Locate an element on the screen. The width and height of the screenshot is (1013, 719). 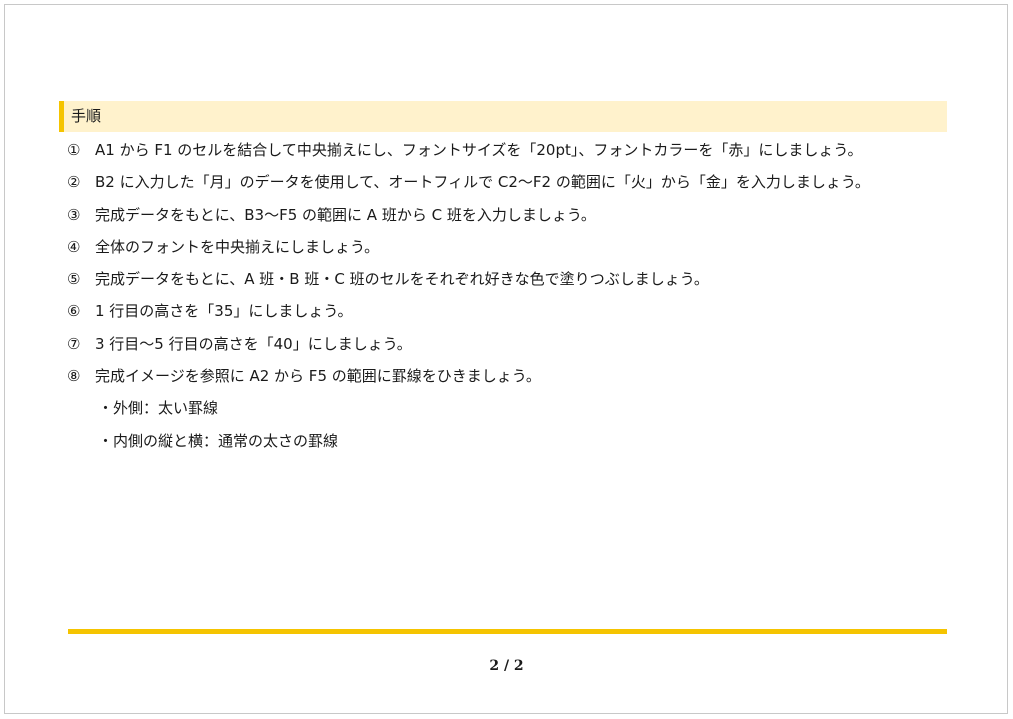
step-number: ④ is located at coordinates (74, 246).